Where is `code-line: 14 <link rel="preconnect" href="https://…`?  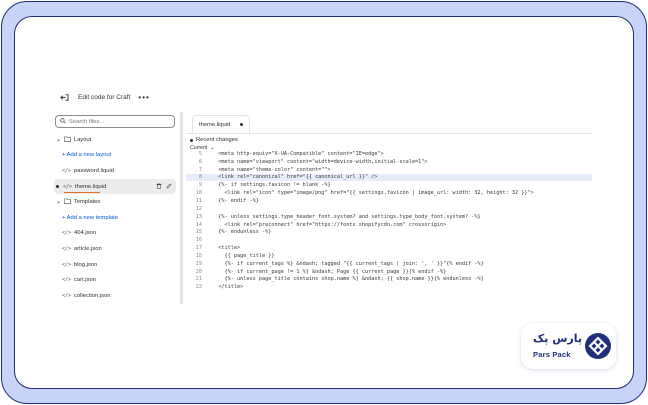 code-line: 14 <link rel="preconnect" href="https://… is located at coordinates (389, 225).